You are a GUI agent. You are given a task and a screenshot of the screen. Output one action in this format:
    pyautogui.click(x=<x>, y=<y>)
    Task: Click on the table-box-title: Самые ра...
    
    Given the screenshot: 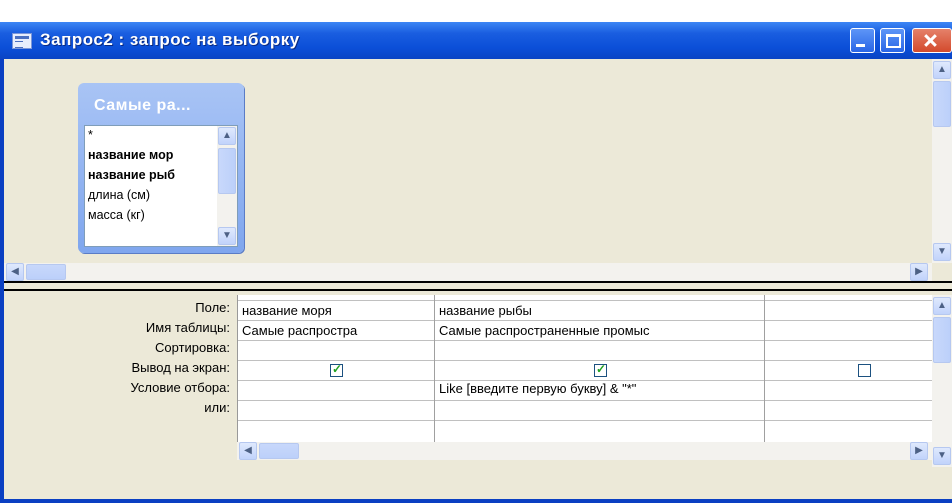 What is the action you would take?
    pyautogui.click(x=142, y=106)
    